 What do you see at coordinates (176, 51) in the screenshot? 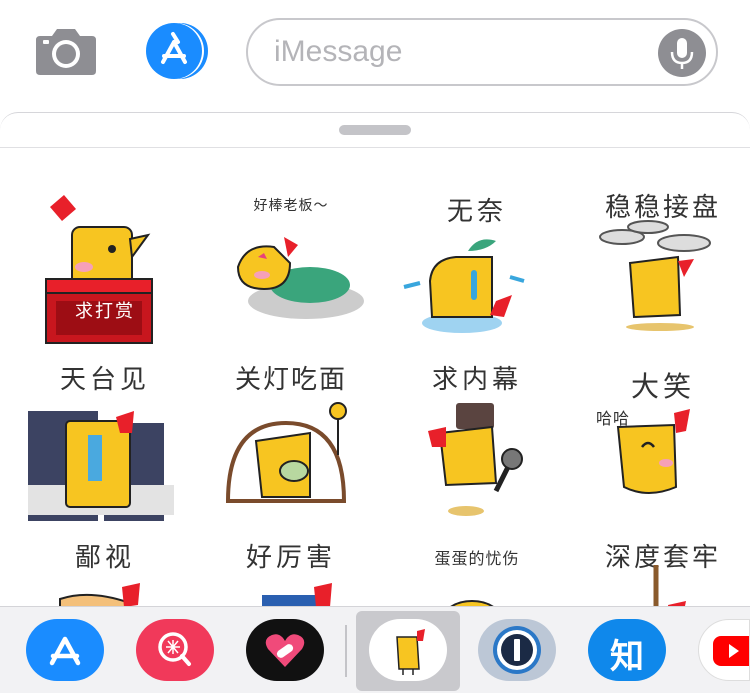
I see `app-store-button` at bounding box center [176, 51].